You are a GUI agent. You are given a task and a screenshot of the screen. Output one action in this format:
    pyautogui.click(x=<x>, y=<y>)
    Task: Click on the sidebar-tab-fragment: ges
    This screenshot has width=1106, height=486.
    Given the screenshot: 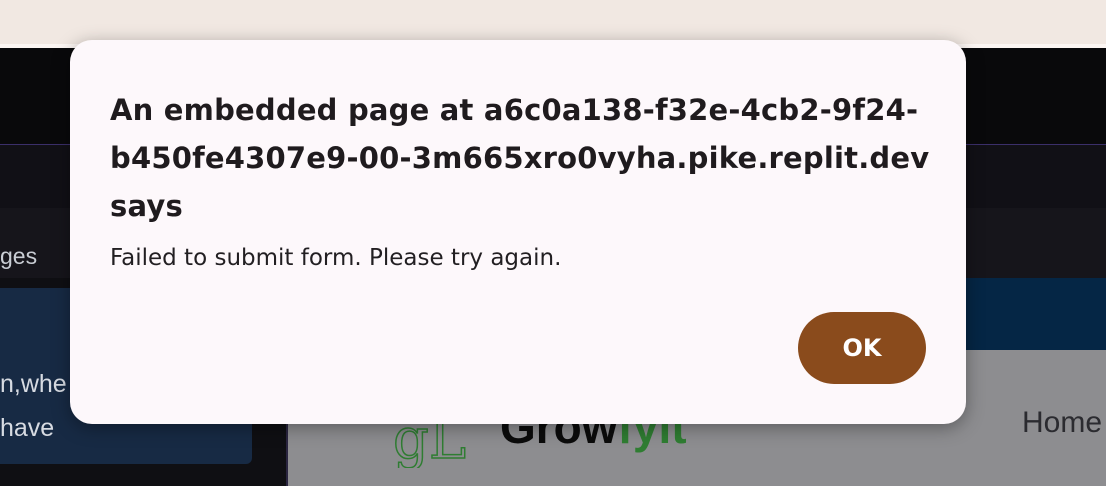 What is the action you would take?
    pyautogui.click(x=18, y=256)
    